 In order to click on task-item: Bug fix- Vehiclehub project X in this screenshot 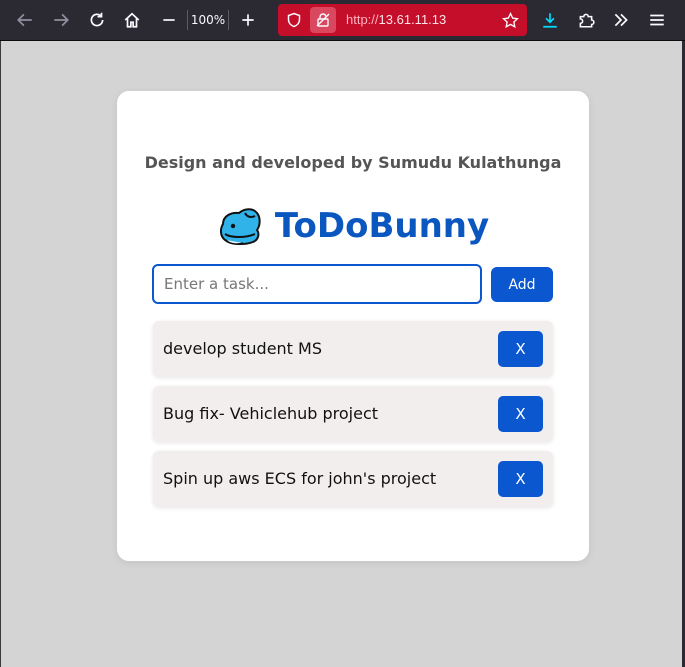, I will do `click(353, 414)`.